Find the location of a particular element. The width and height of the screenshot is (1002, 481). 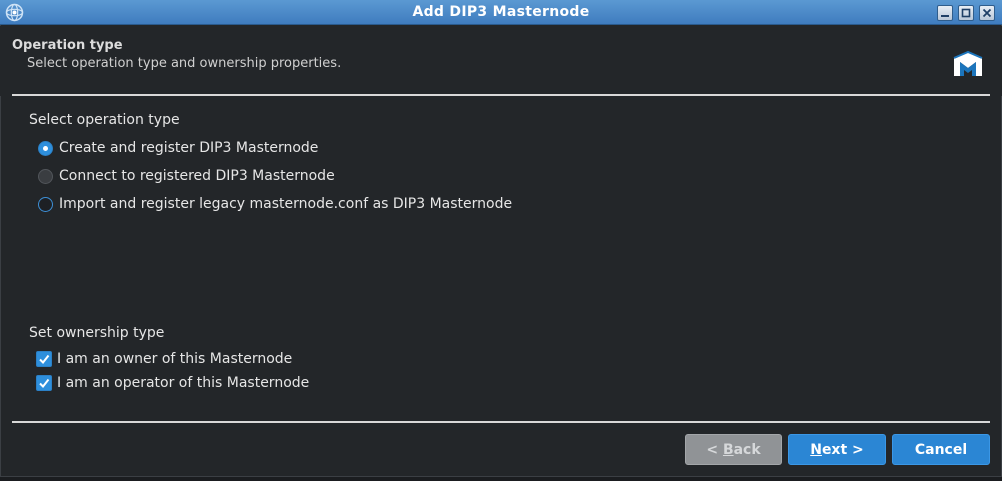

maximize-icon is located at coordinates (966, 13).